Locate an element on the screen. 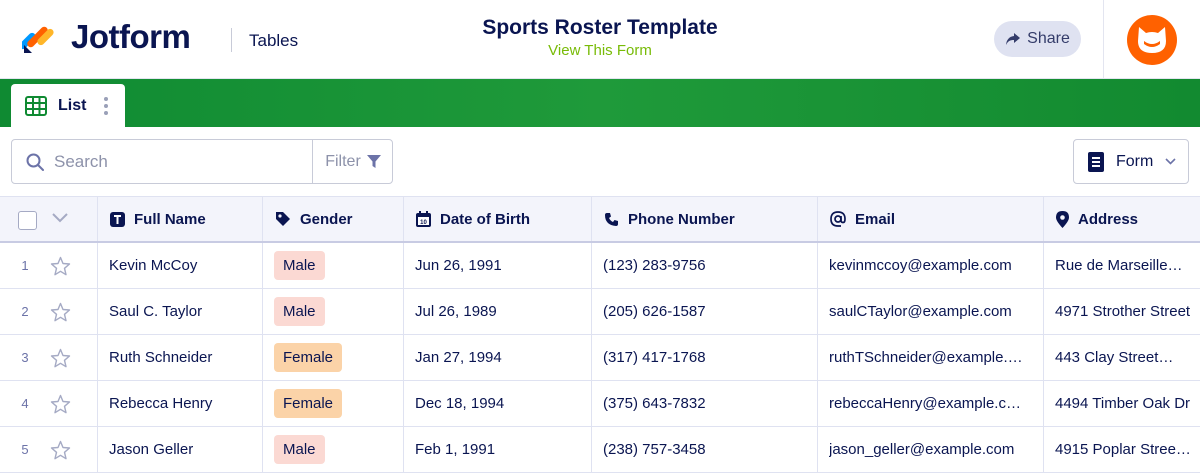  cell-date-of-birth: Dec 18, 1994 is located at coordinates (498, 403).